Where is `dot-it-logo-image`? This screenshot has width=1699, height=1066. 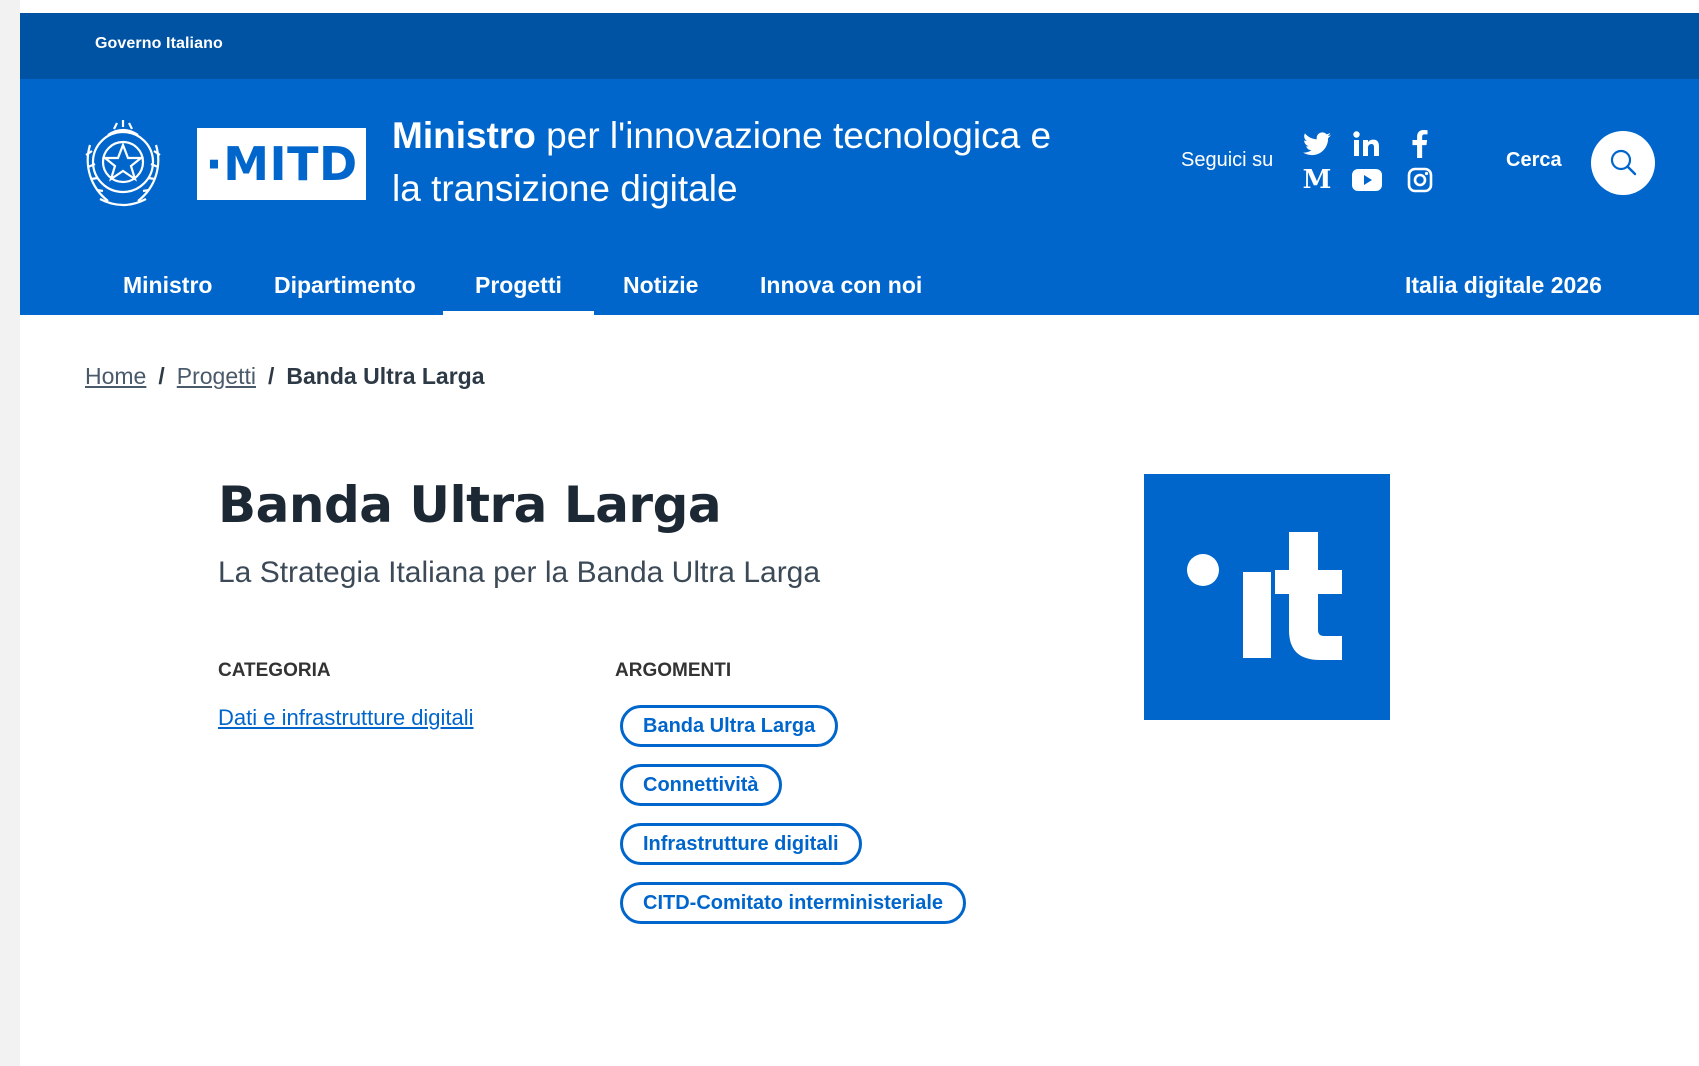 dot-it-logo-image is located at coordinates (1267, 597).